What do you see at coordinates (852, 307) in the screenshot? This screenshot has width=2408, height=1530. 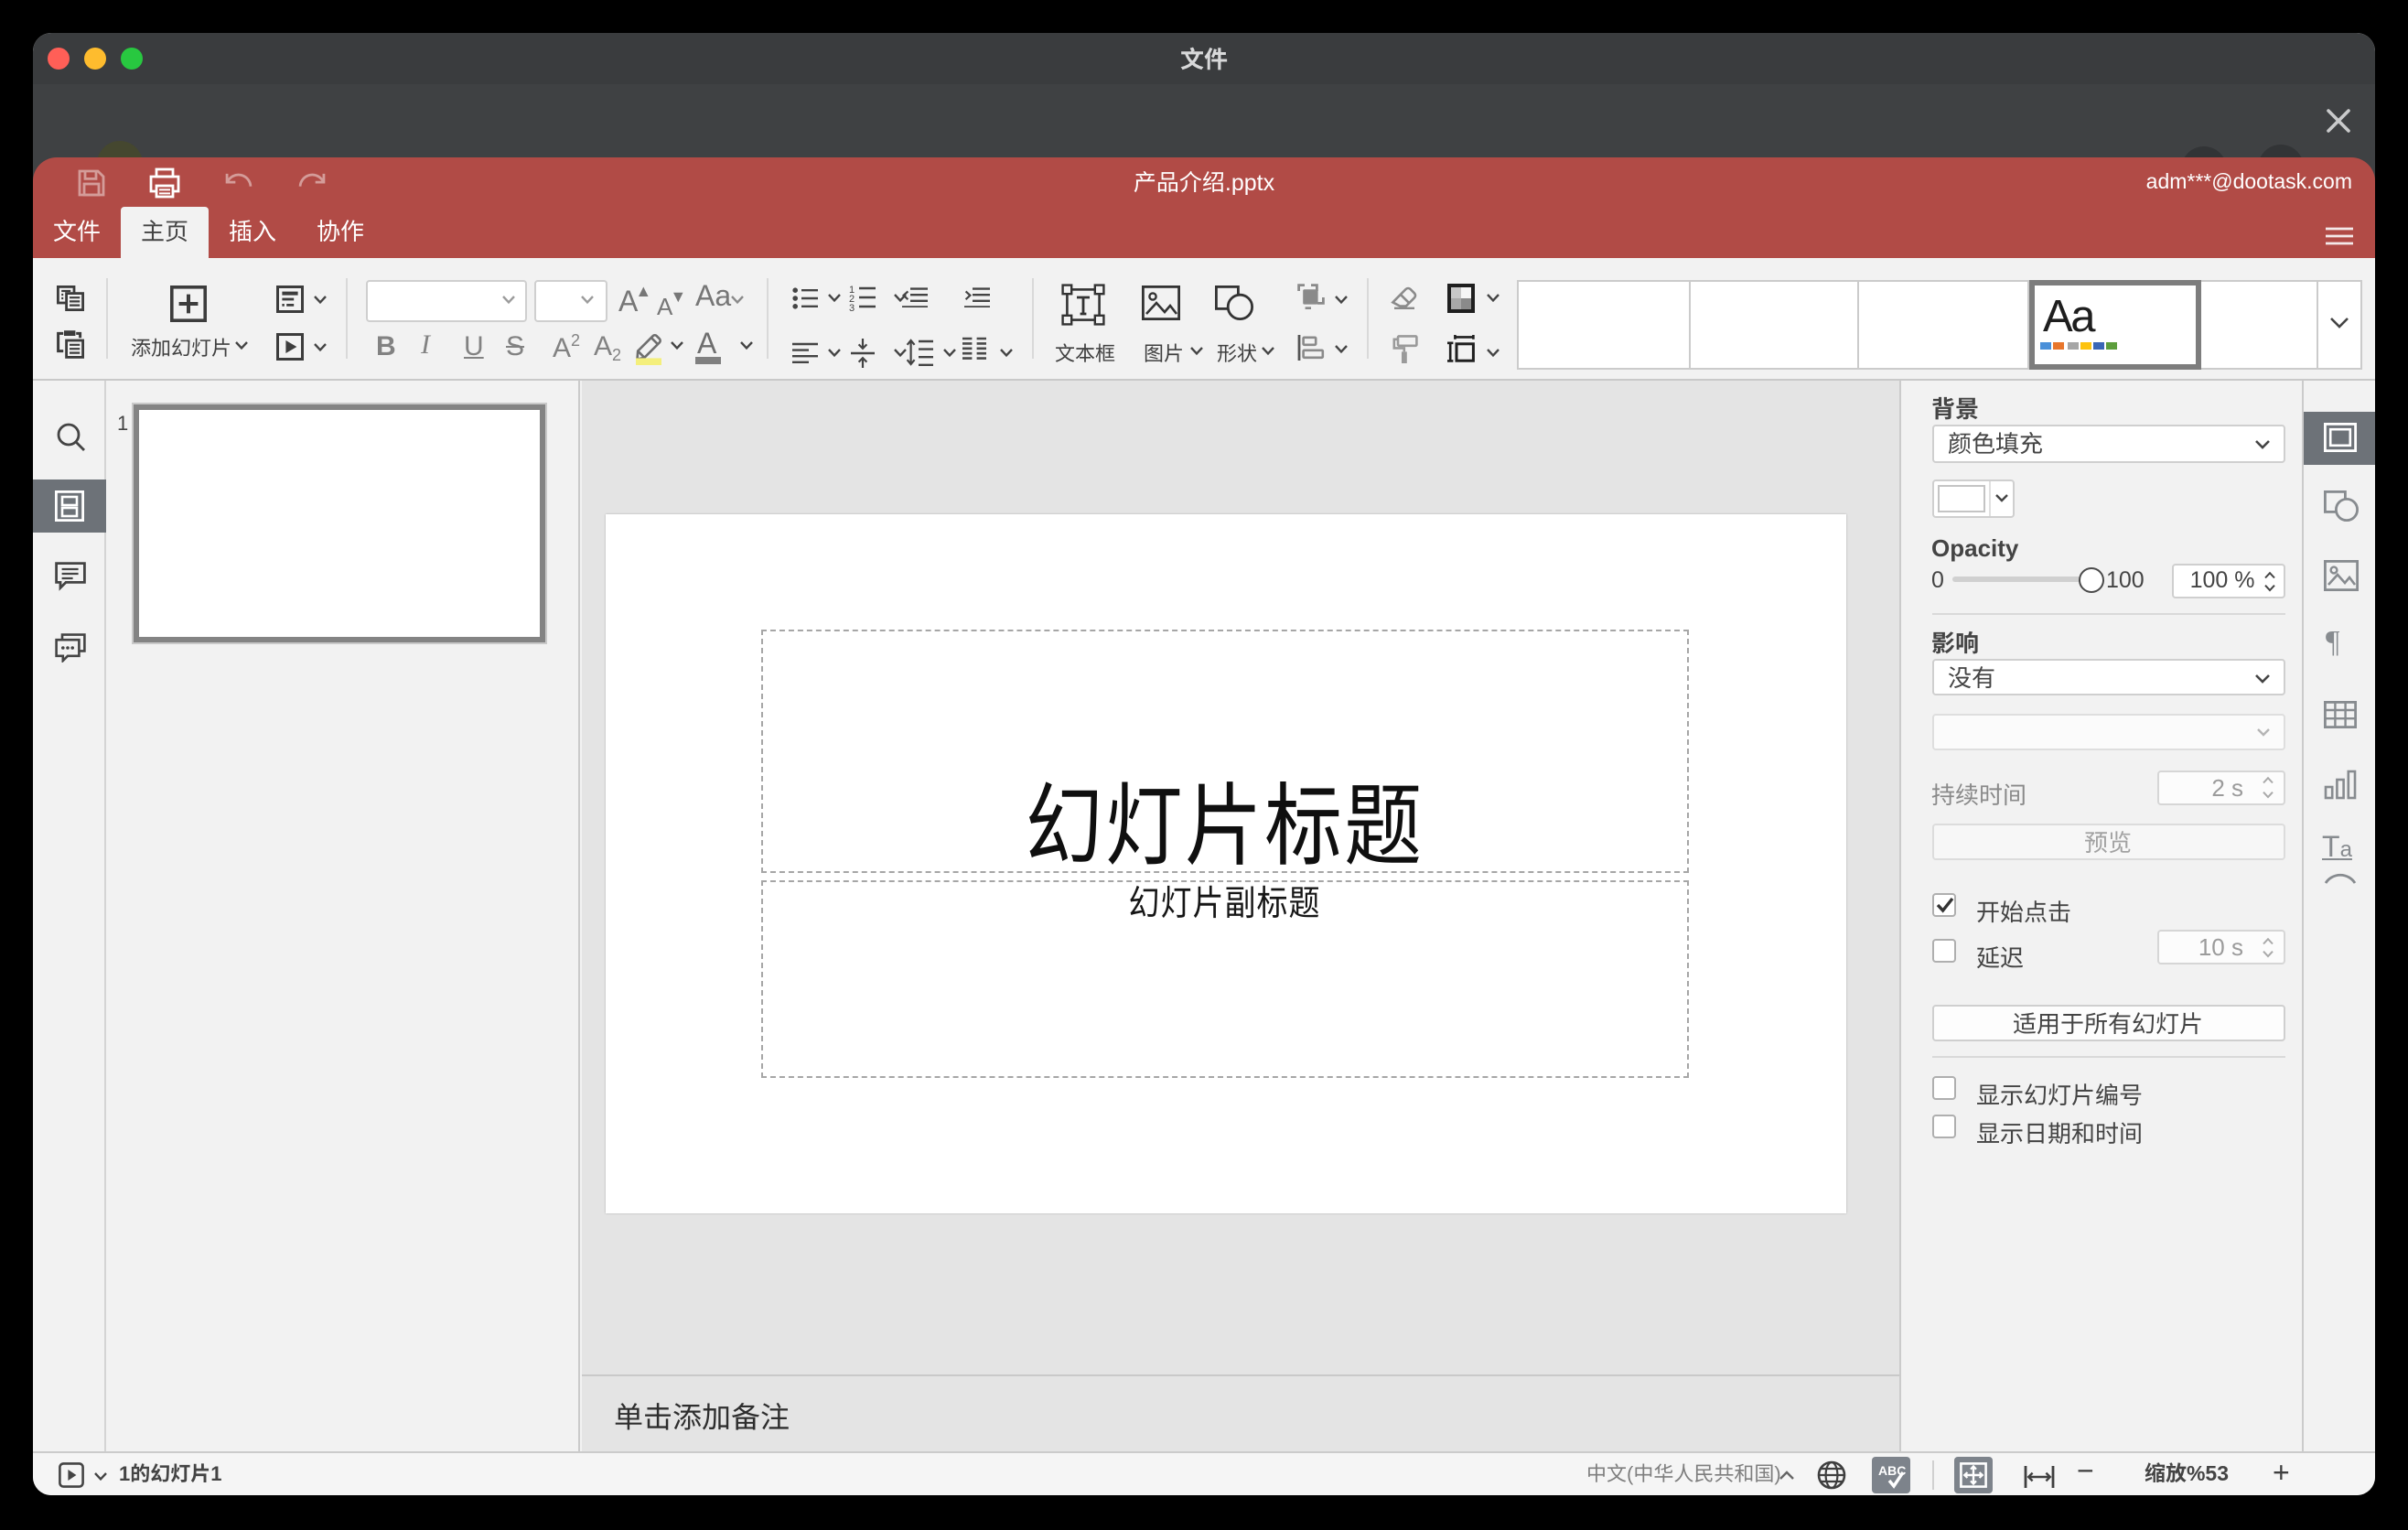 I see `svg-text: 3` at bounding box center [852, 307].